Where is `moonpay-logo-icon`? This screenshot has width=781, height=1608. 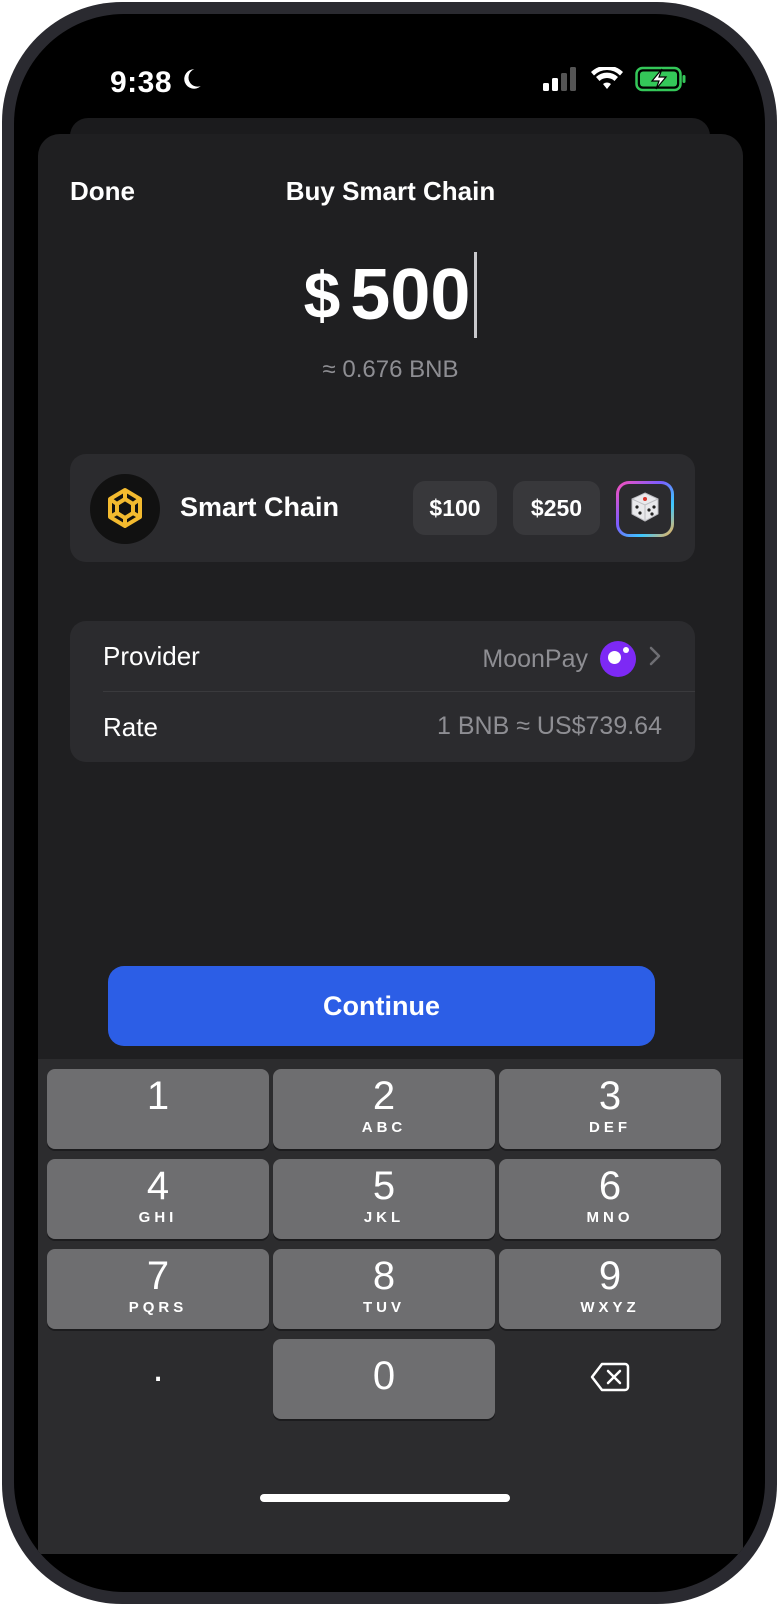
moonpay-logo-icon is located at coordinates (618, 659).